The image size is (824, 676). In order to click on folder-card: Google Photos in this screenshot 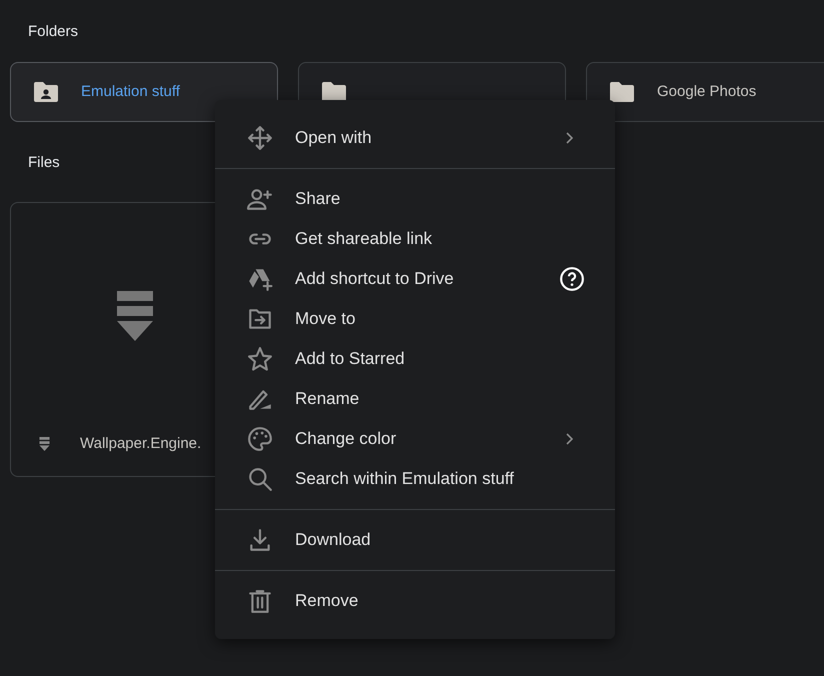, I will do `click(705, 92)`.